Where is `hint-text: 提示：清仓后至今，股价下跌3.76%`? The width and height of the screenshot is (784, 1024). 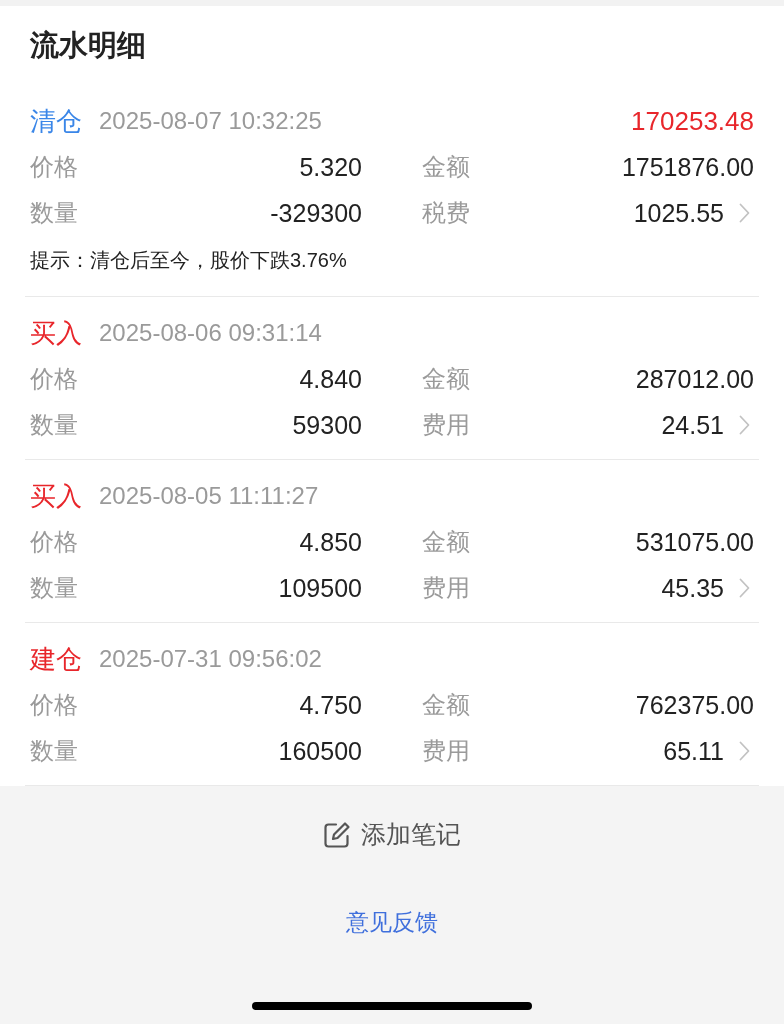 hint-text: 提示：清仓后至今，股价下跌3.76% is located at coordinates (189, 260).